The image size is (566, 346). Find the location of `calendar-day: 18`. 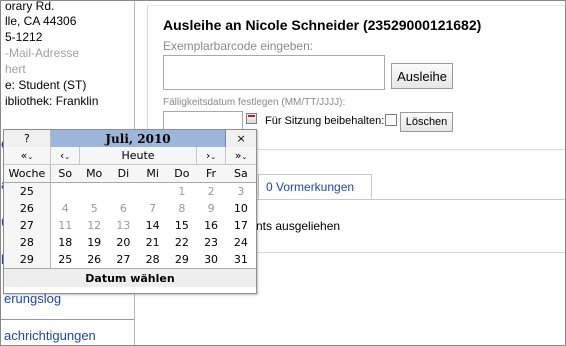

calendar-day: 18 is located at coordinates (64, 242).